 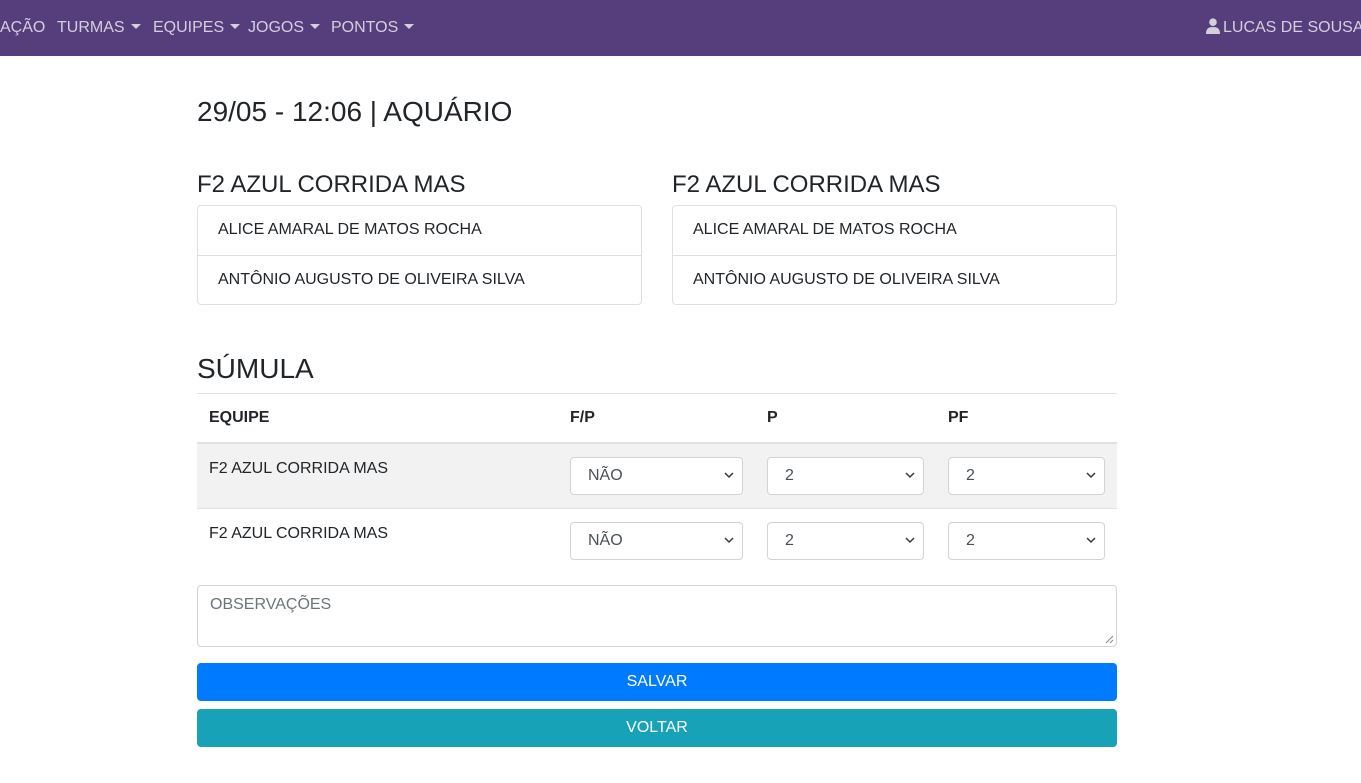 What do you see at coordinates (271, 604) in the screenshot?
I see `observacoes-placeholder: OBSERVAÇÕES` at bounding box center [271, 604].